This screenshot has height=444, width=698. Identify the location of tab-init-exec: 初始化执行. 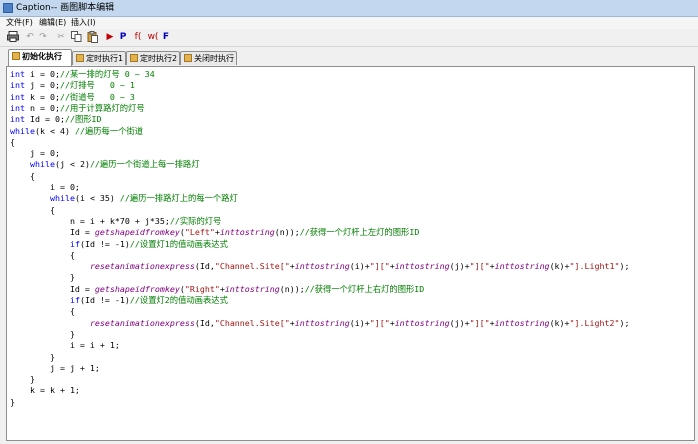
(40, 57).